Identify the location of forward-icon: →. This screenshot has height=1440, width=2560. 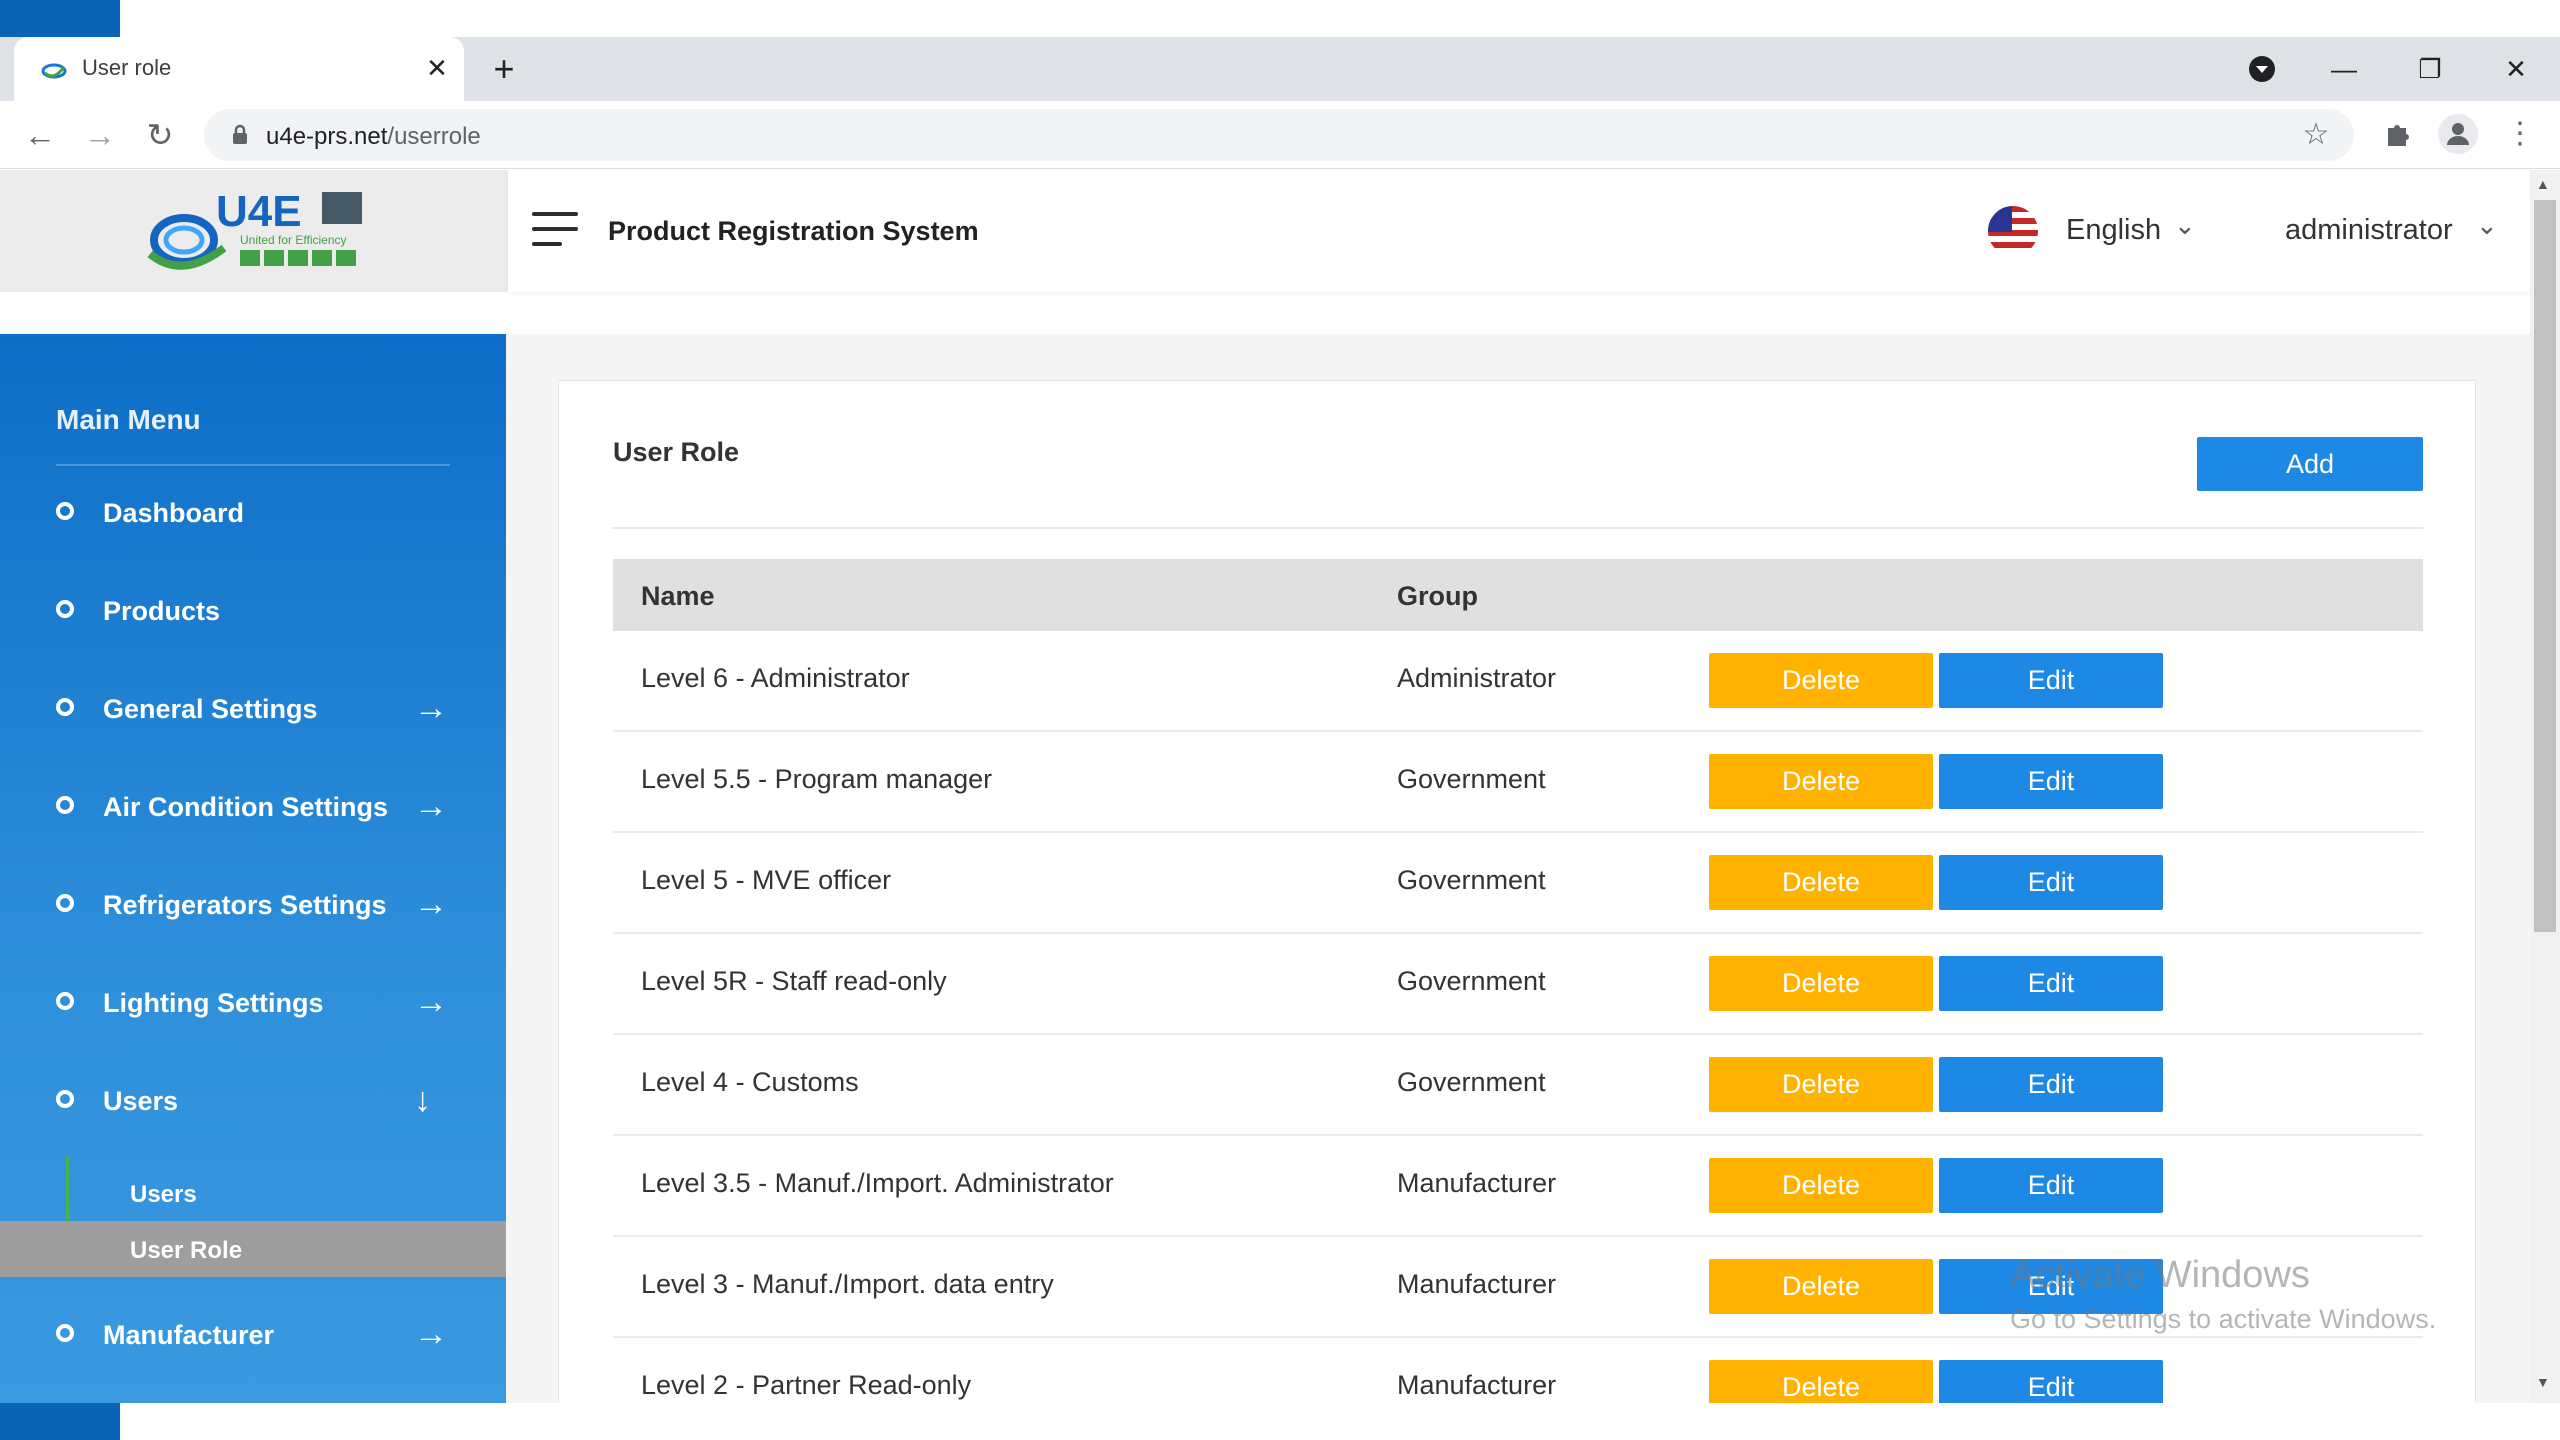
(100, 135).